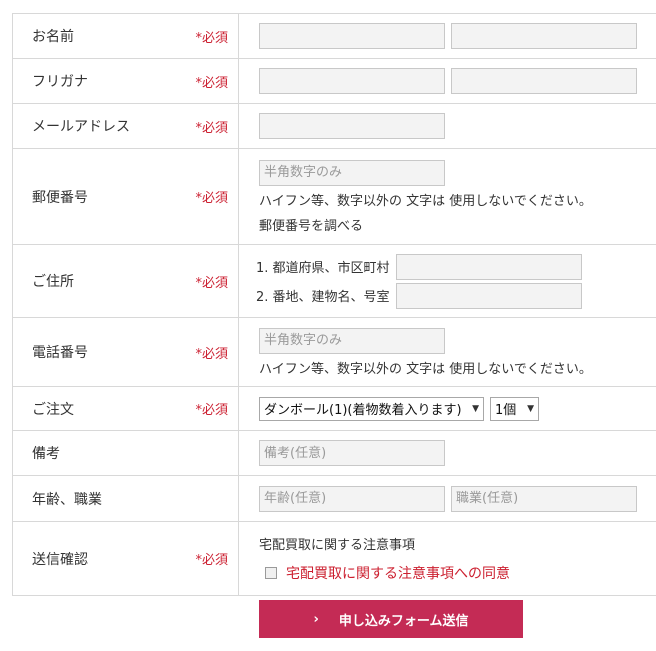  Describe the element at coordinates (126, 81) in the screenshot. I see `label-cell: フリガナ *必須` at that location.